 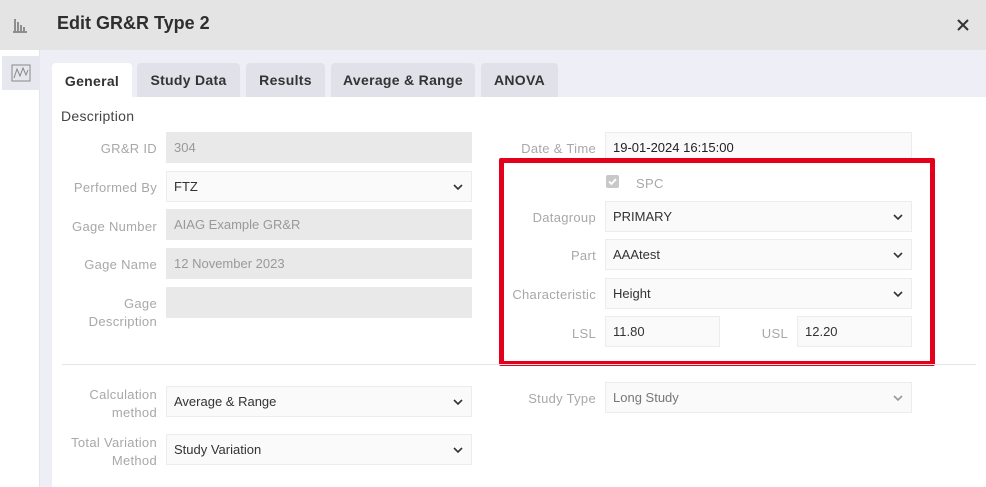 I want to click on performed-by-label: Performed By, so click(x=115, y=187).